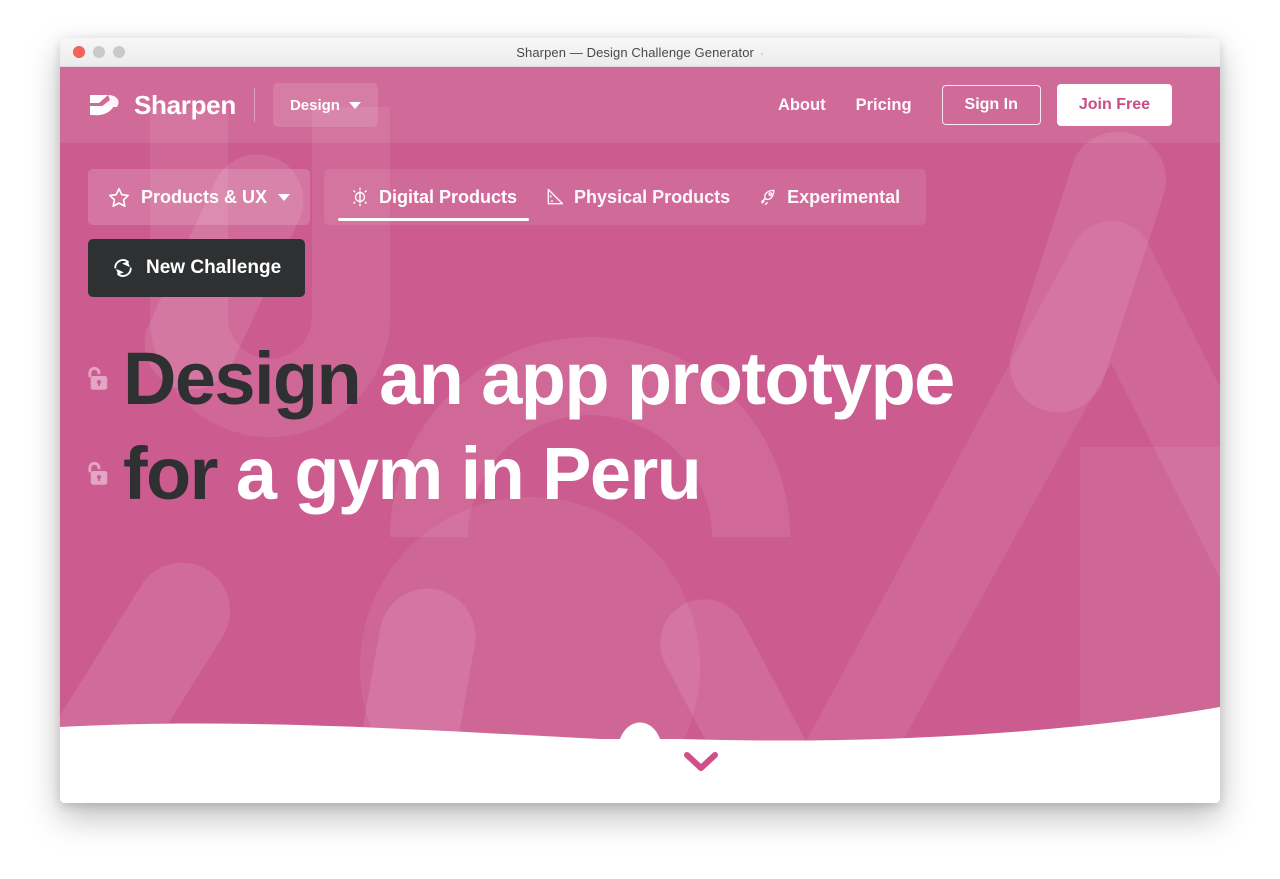 The height and width of the screenshot is (879, 1280). Describe the element at coordinates (254, 105) in the screenshot. I see `nav-divider` at that location.